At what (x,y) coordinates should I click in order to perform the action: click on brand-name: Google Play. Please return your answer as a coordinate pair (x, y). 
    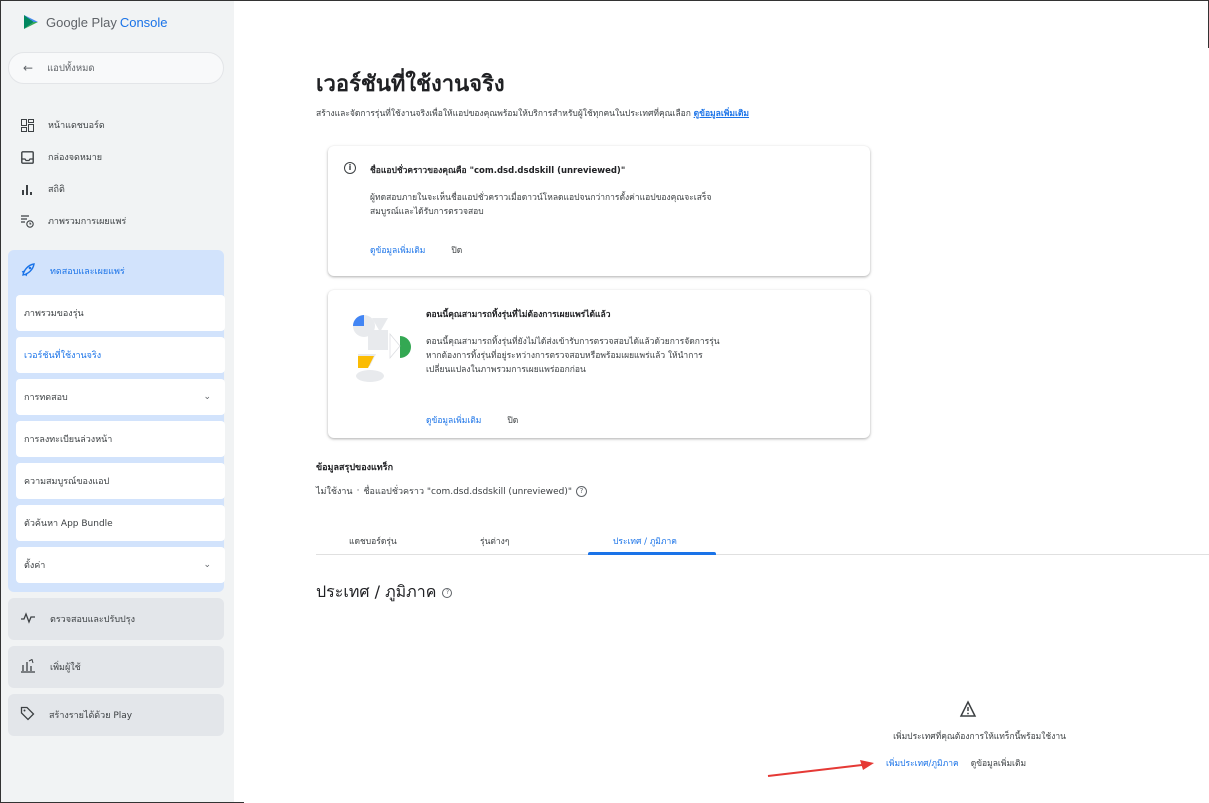
    Looking at the image, I should click on (81, 22).